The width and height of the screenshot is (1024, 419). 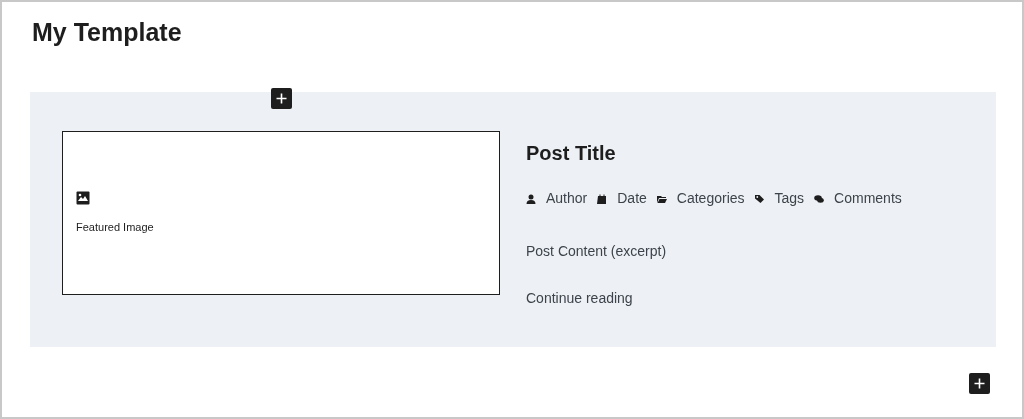 What do you see at coordinates (597, 251) in the screenshot?
I see `post-excerpt: Post Content (excerpt)` at bounding box center [597, 251].